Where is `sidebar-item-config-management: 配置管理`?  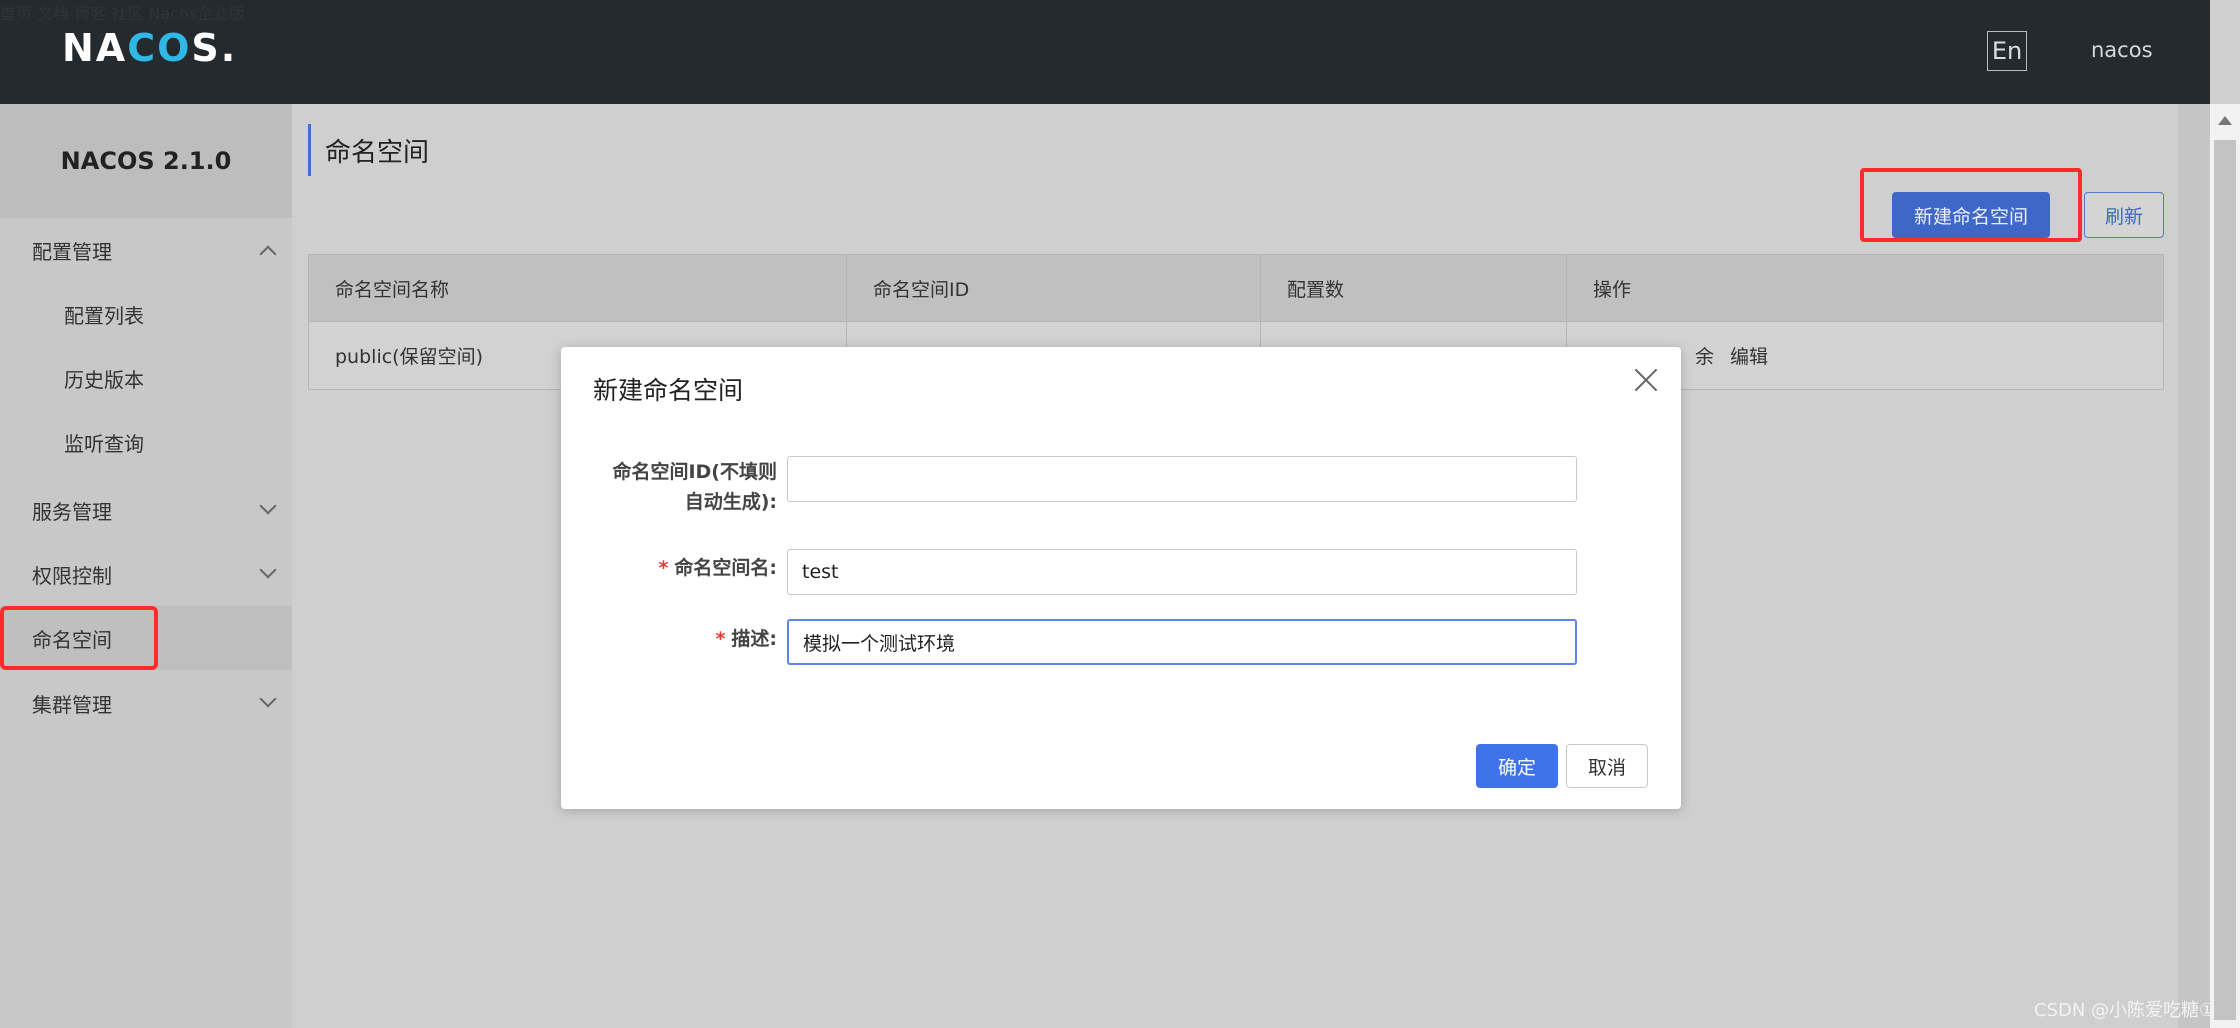 sidebar-item-config-management: 配置管理 is located at coordinates (146, 250).